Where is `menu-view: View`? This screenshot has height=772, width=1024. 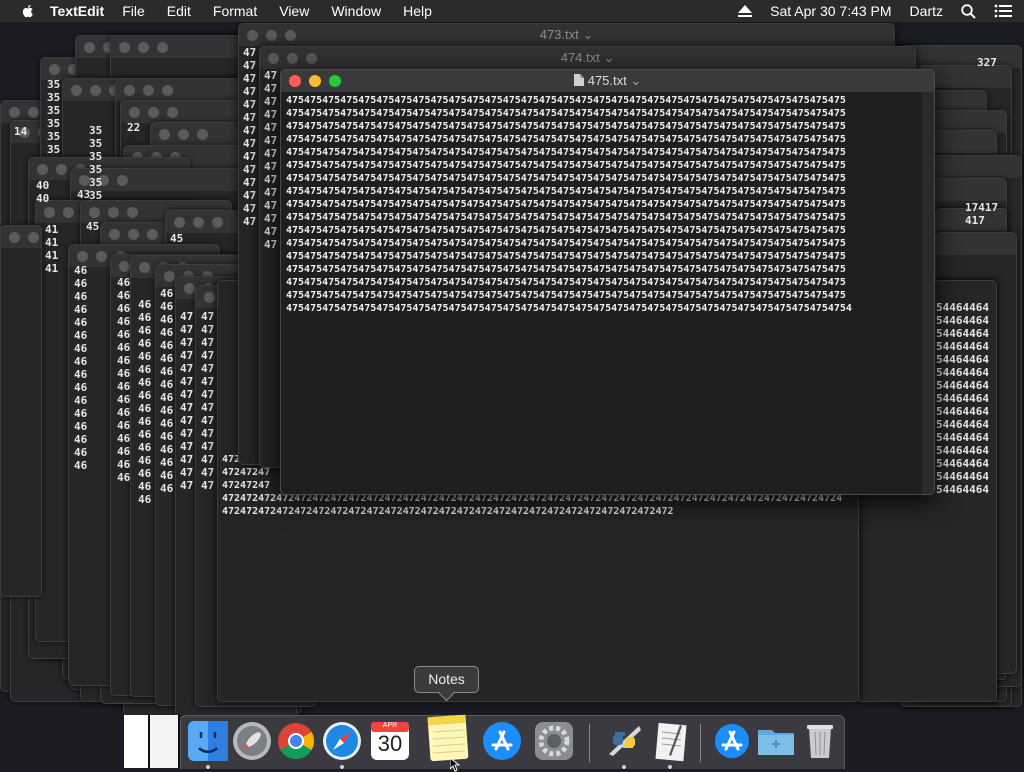 menu-view: View is located at coordinates (294, 11).